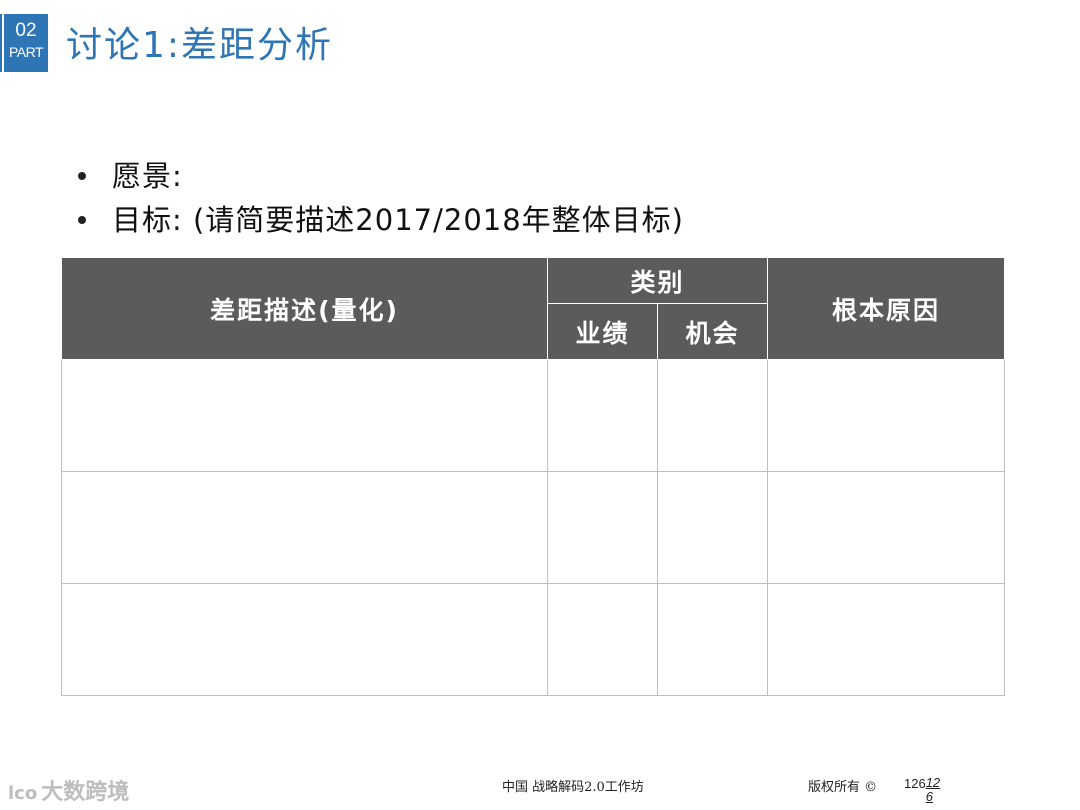 Image resolution: width=1080 pixels, height=810 pixels. I want to click on part-number: 02, so click(26, 30).